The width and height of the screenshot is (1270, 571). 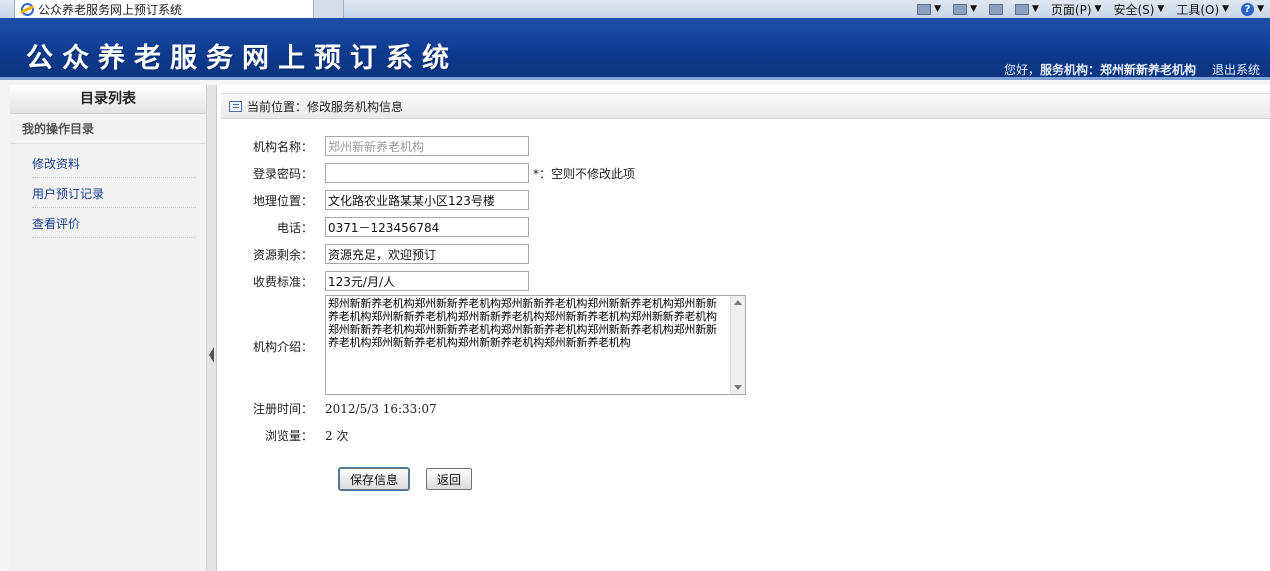 What do you see at coordinates (1021, 9) in the screenshot?
I see `printer-icon` at bounding box center [1021, 9].